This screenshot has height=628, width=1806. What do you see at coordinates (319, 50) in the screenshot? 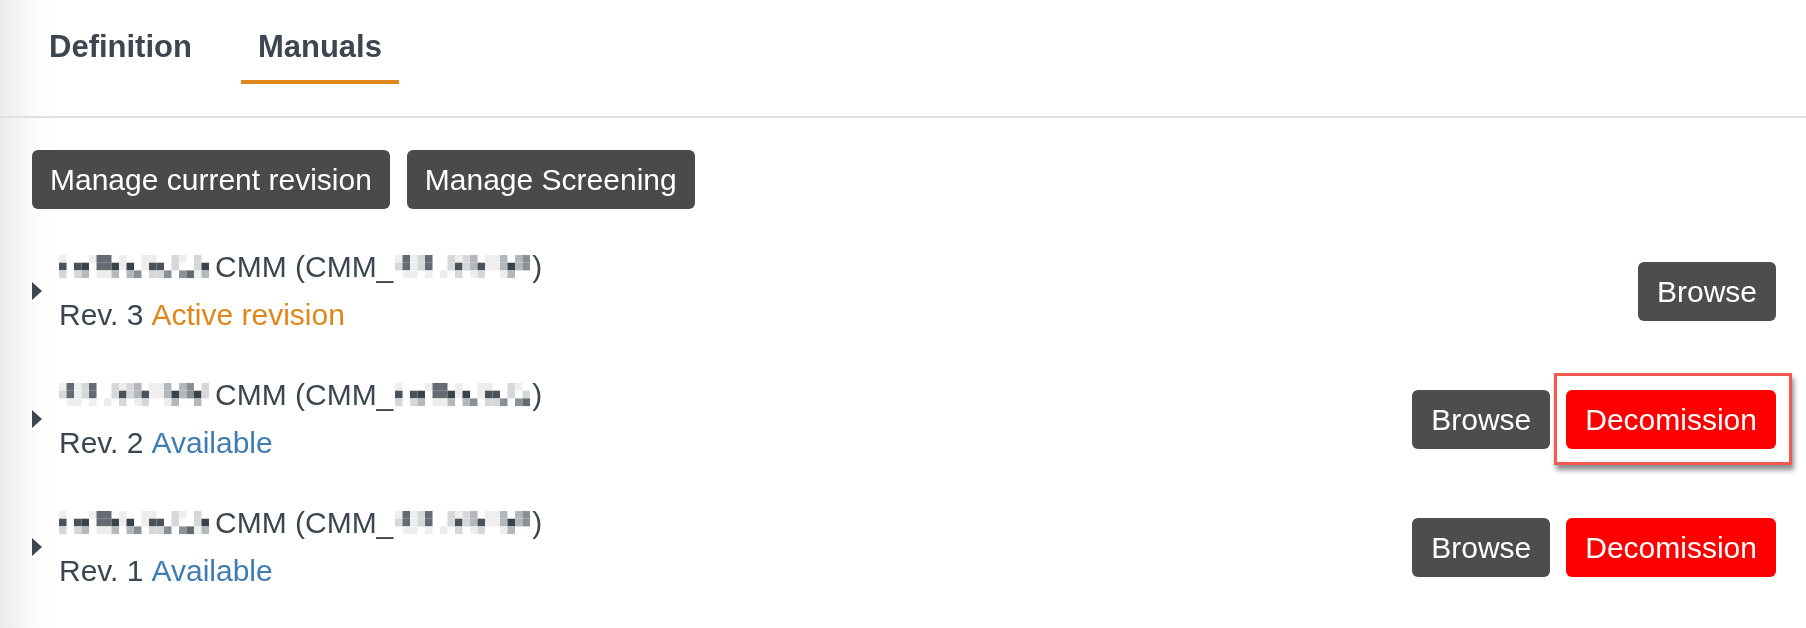
I see `tab: Manuals` at bounding box center [319, 50].